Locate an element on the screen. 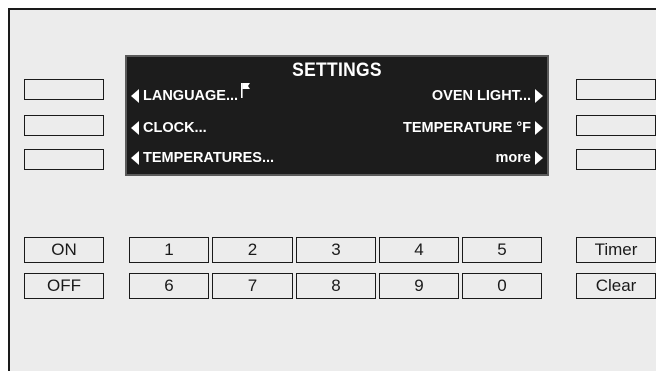  key-3: 3 is located at coordinates (336, 250).